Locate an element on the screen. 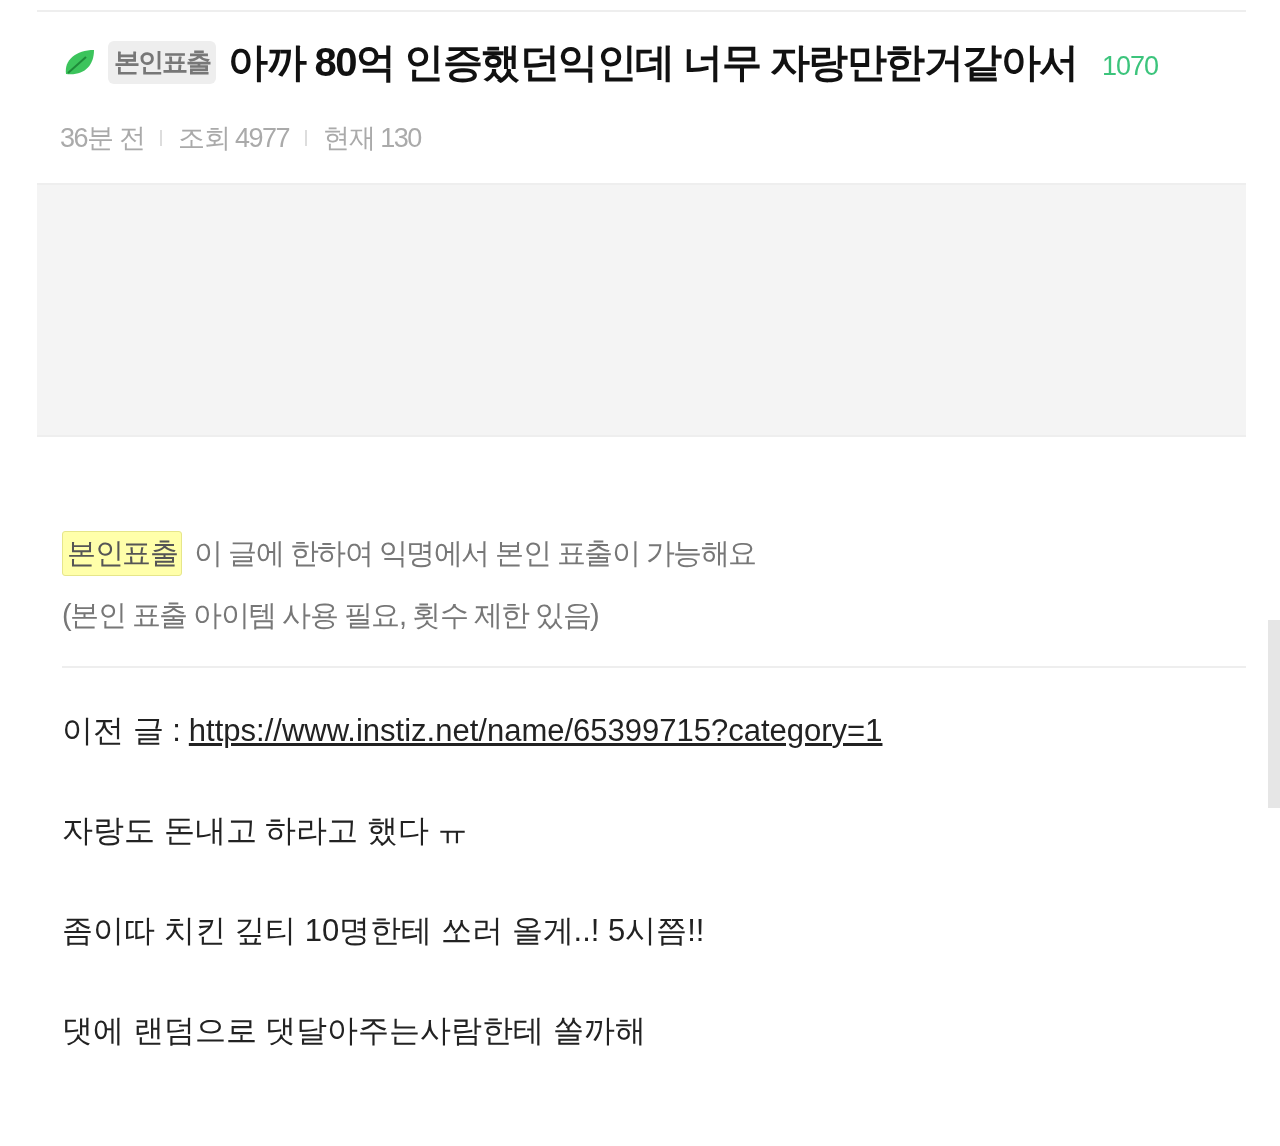  post-meta: 36분 전 is located at coordinates (102, 138).